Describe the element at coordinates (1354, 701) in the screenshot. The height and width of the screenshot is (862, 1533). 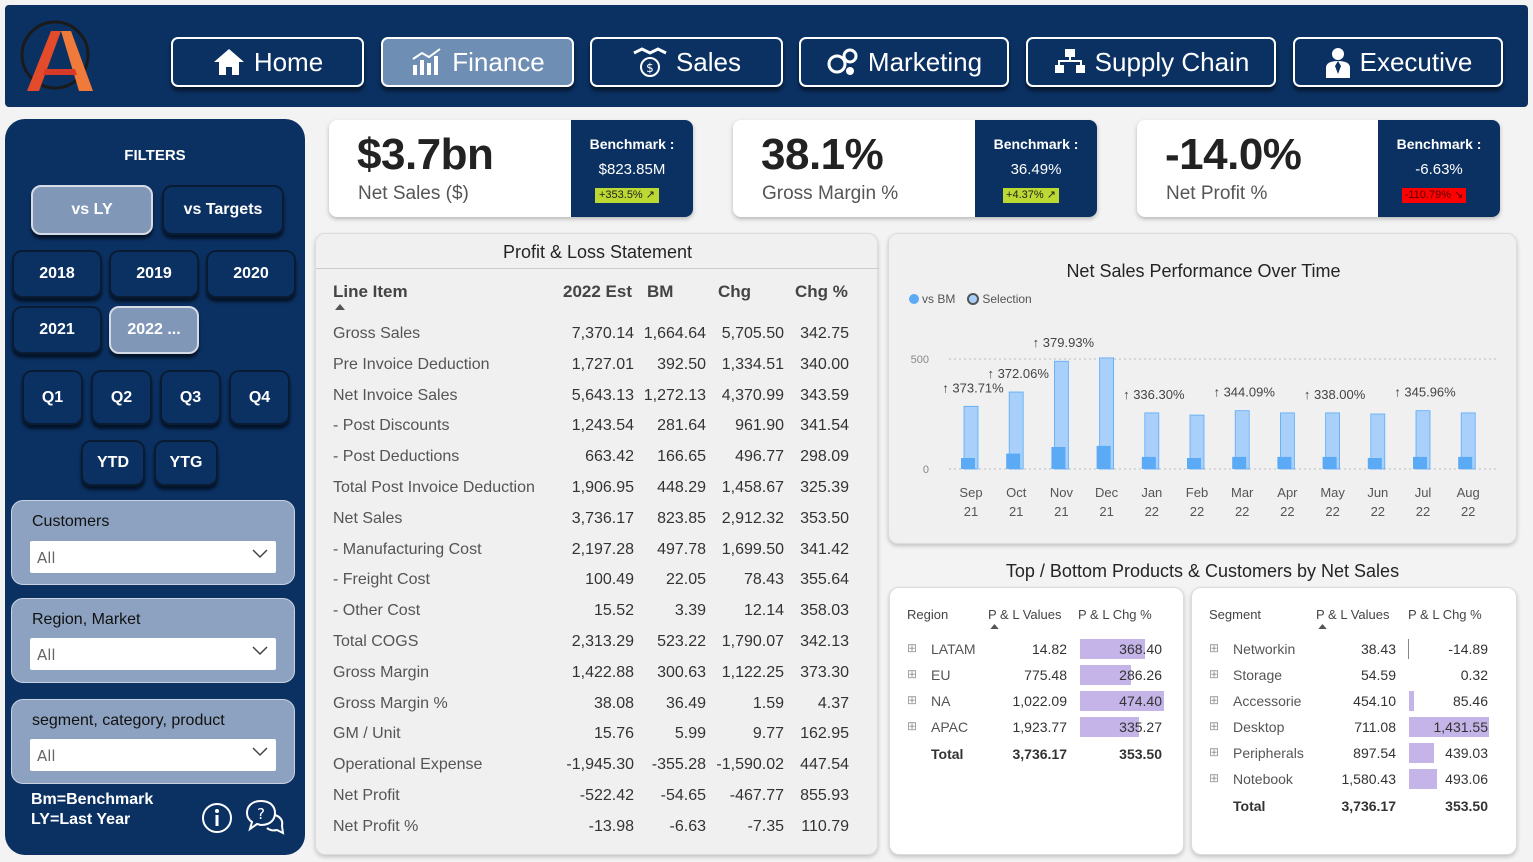
I see `matrix-row: ⊞ Accessorie 454.10 85.46` at that location.